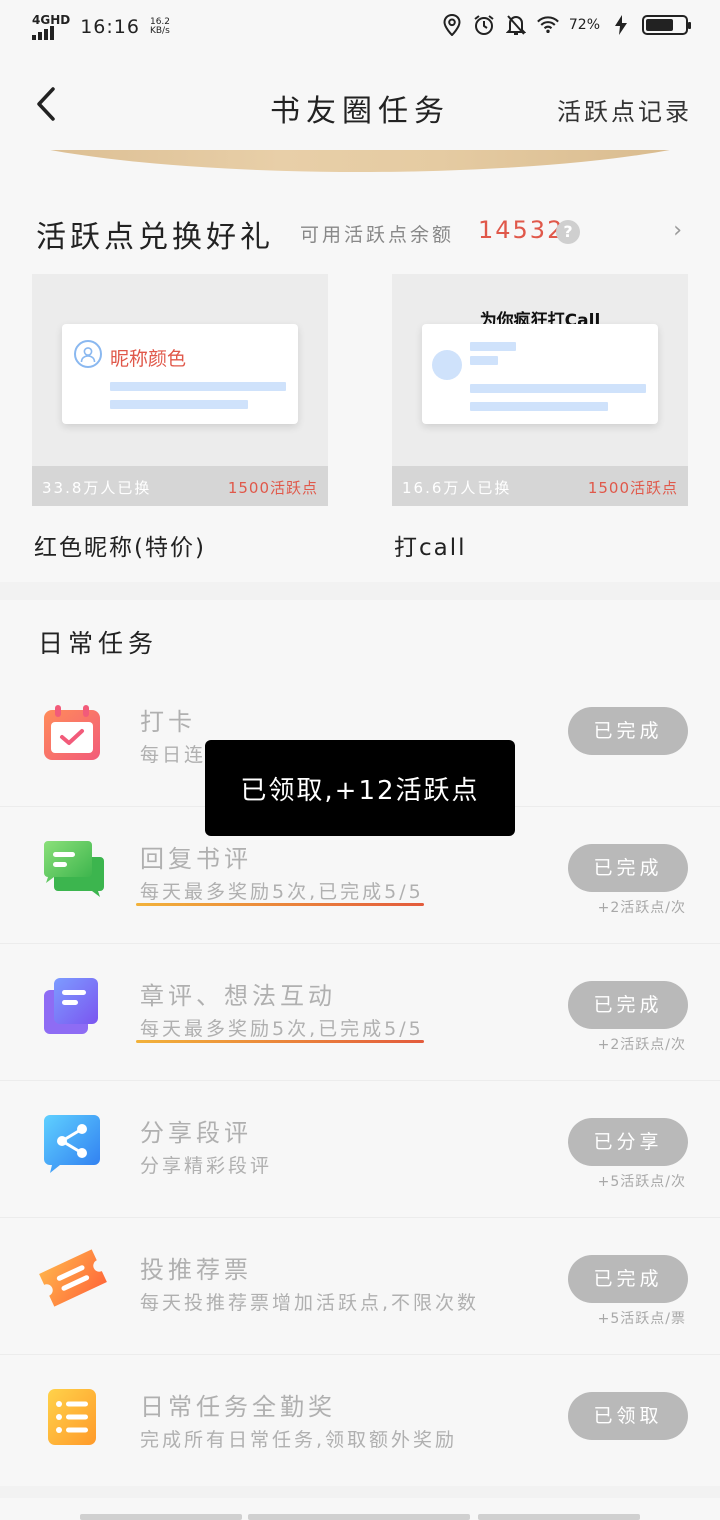  I want to click on task-name: 打卡, so click(168, 722).